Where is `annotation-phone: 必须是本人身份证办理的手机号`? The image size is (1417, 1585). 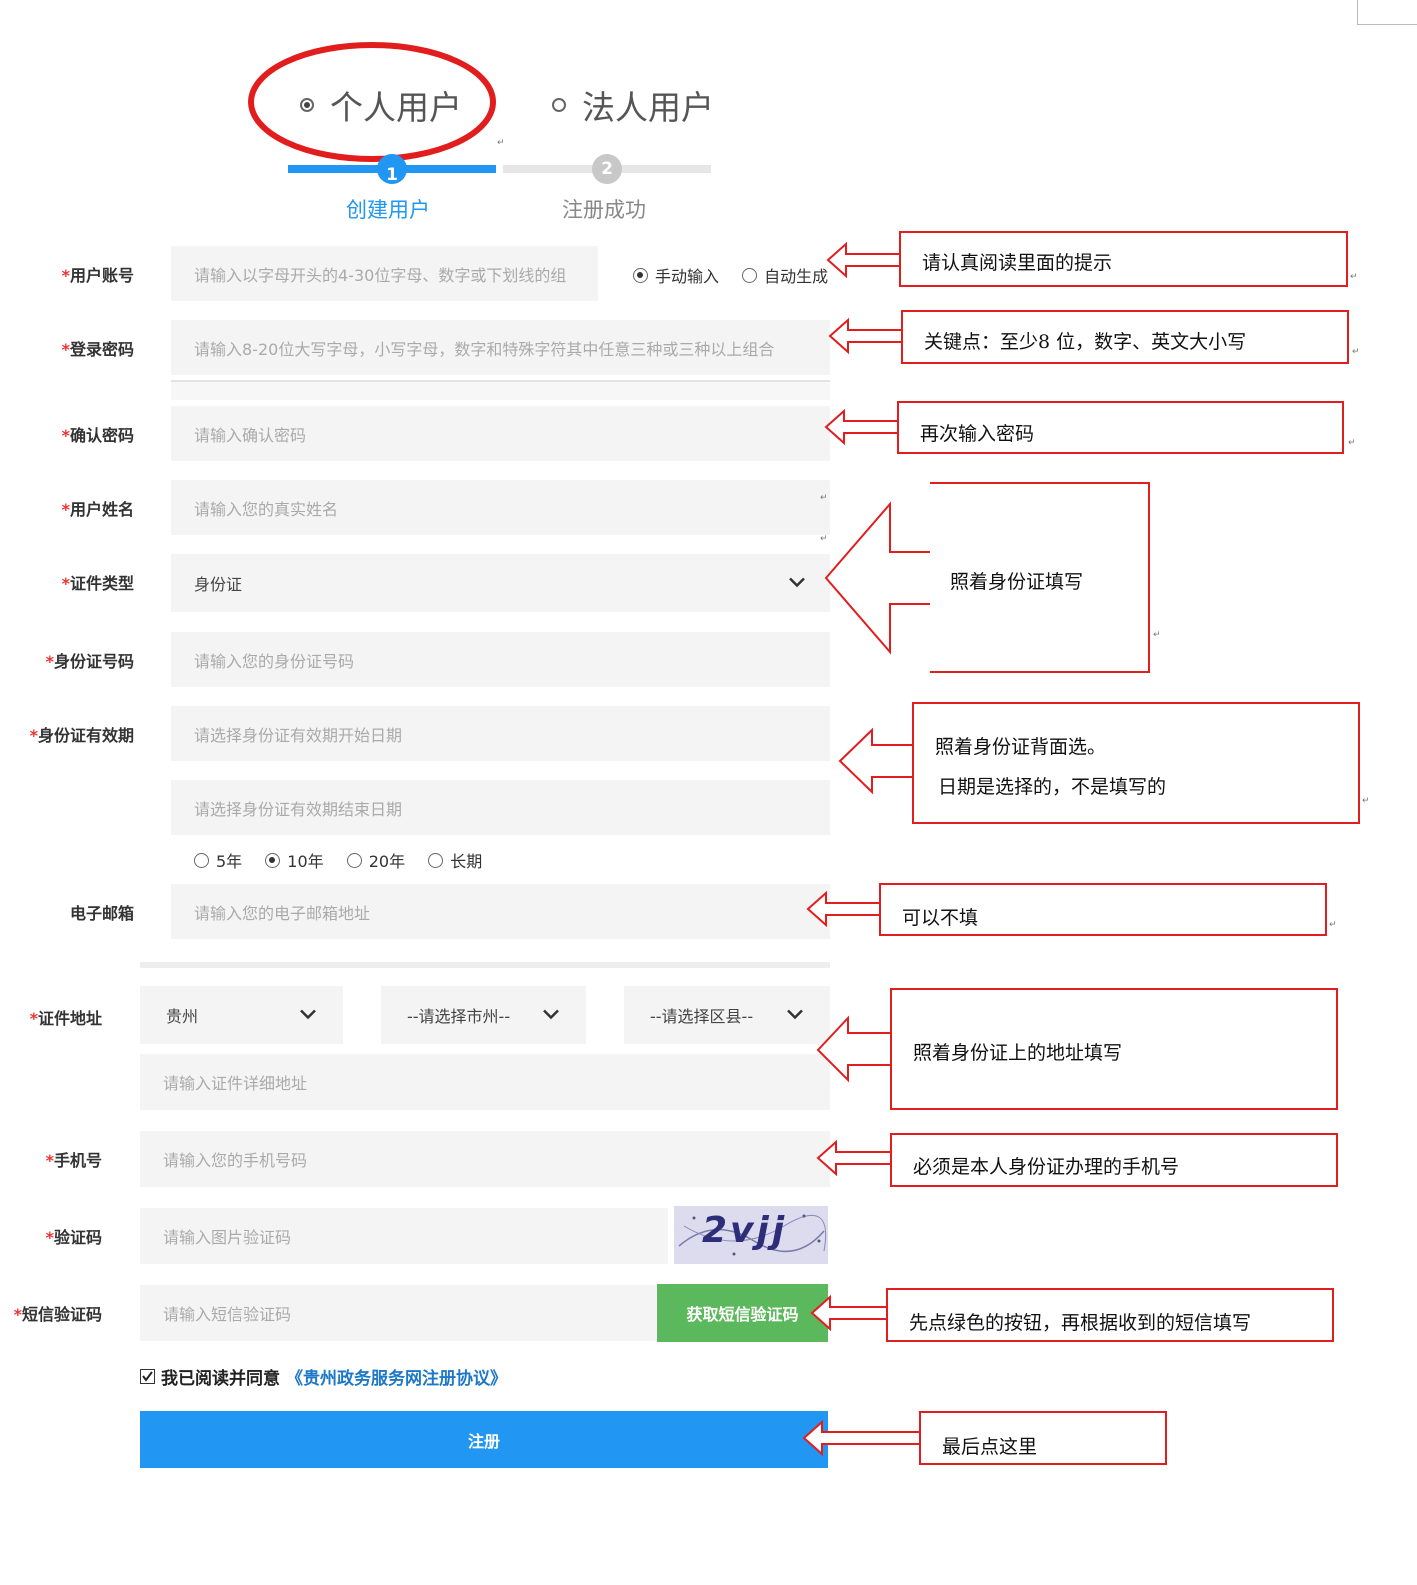 annotation-phone: 必须是本人身份证办理的手机号 is located at coordinates (1114, 1160).